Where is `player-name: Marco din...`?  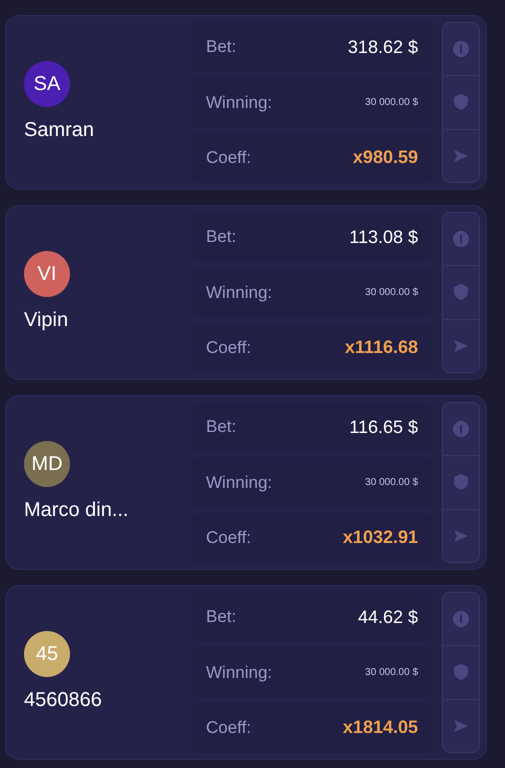
player-name: Marco din... is located at coordinates (77, 510).